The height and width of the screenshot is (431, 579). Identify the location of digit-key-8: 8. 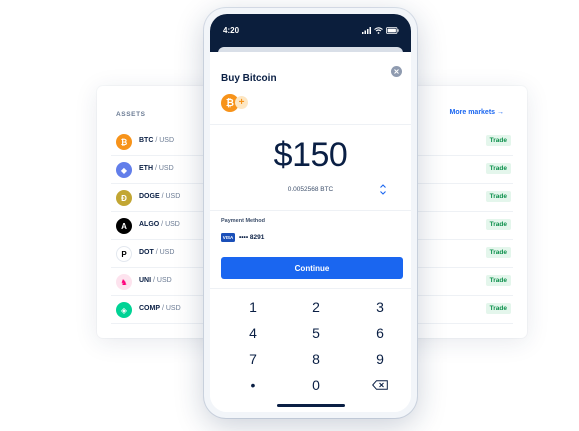
(316, 359).